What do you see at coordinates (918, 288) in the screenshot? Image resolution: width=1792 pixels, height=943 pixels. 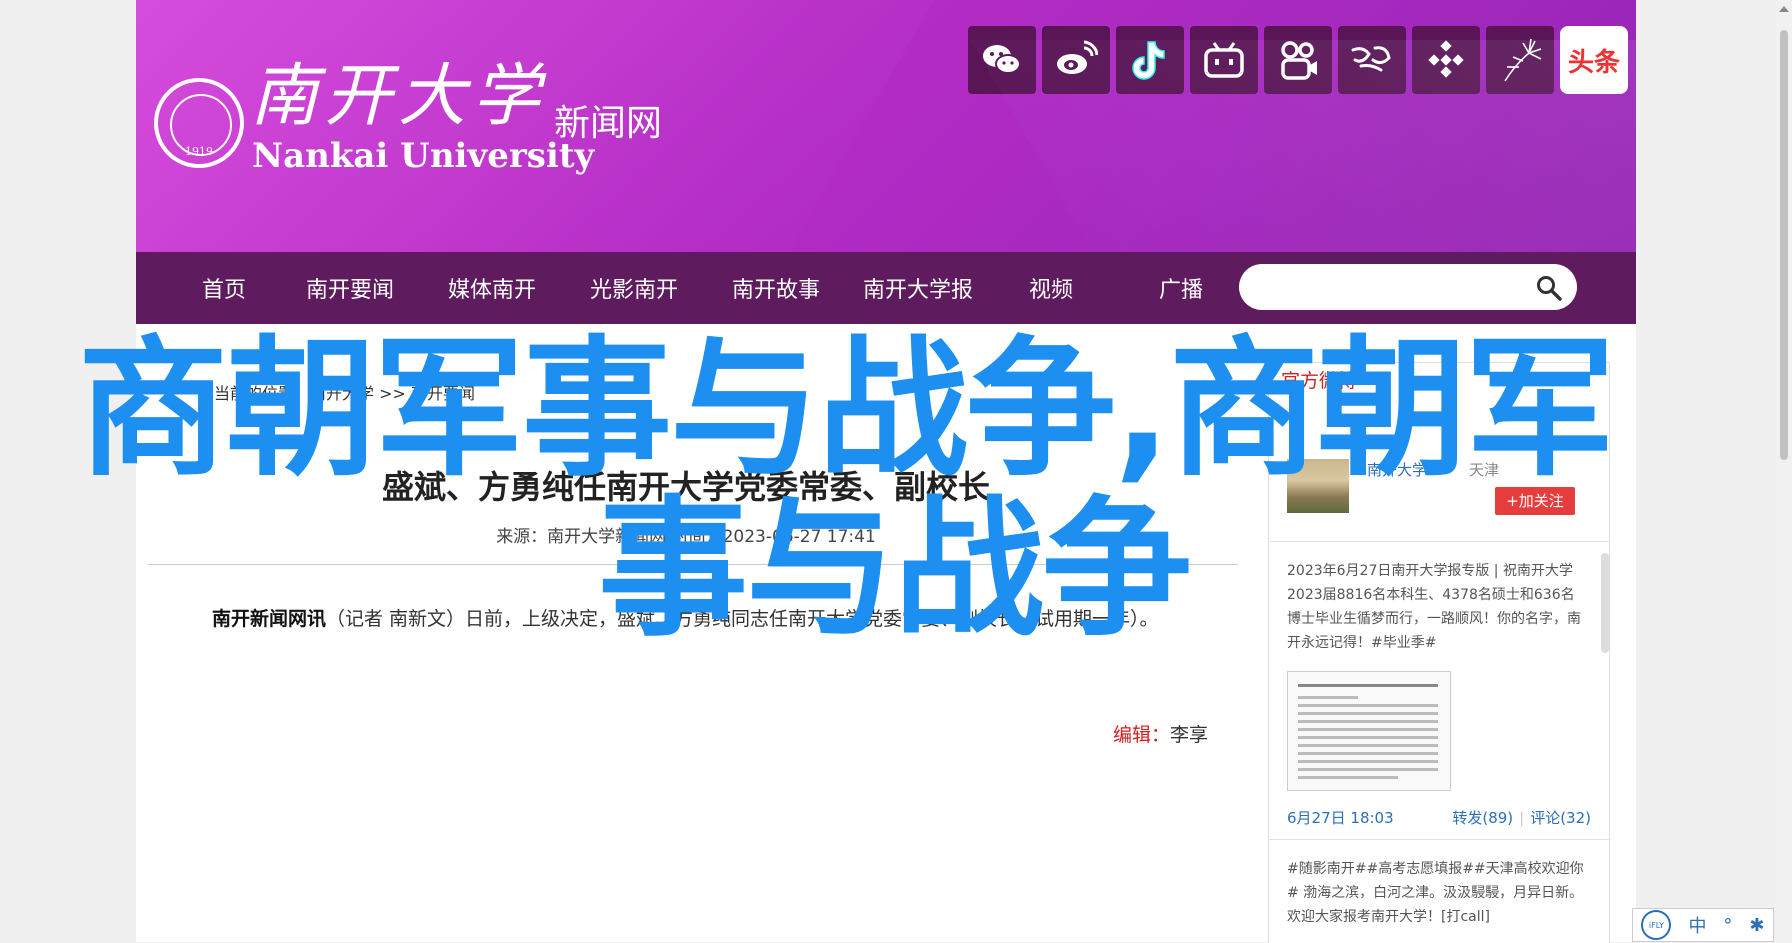 I see `nav-item-university-paper: 南开大学报` at bounding box center [918, 288].